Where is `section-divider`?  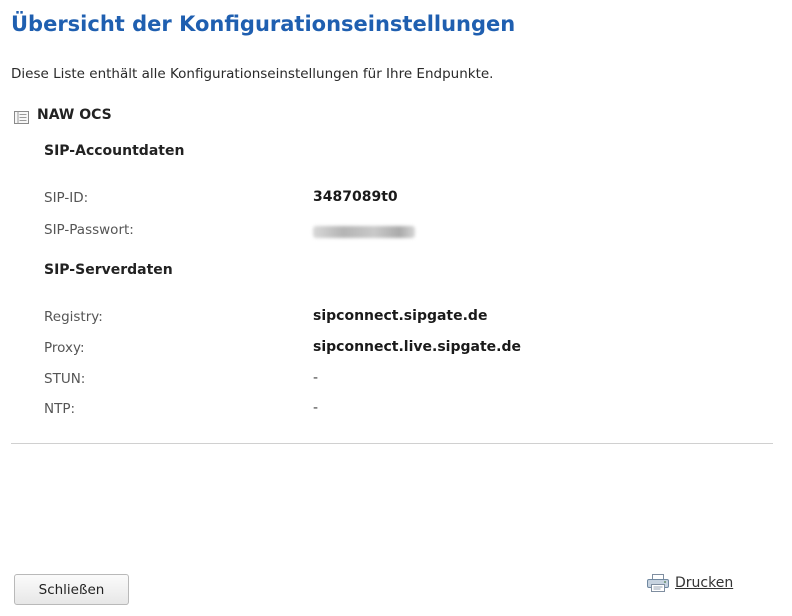 section-divider is located at coordinates (392, 443).